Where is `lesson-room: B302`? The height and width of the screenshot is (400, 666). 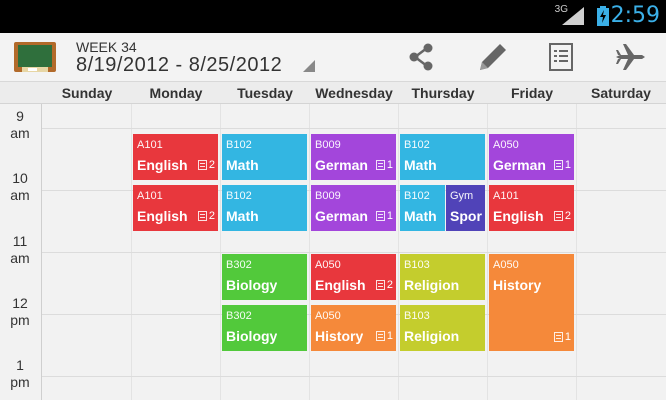
lesson-room: B302 is located at coordinates (239, 316).